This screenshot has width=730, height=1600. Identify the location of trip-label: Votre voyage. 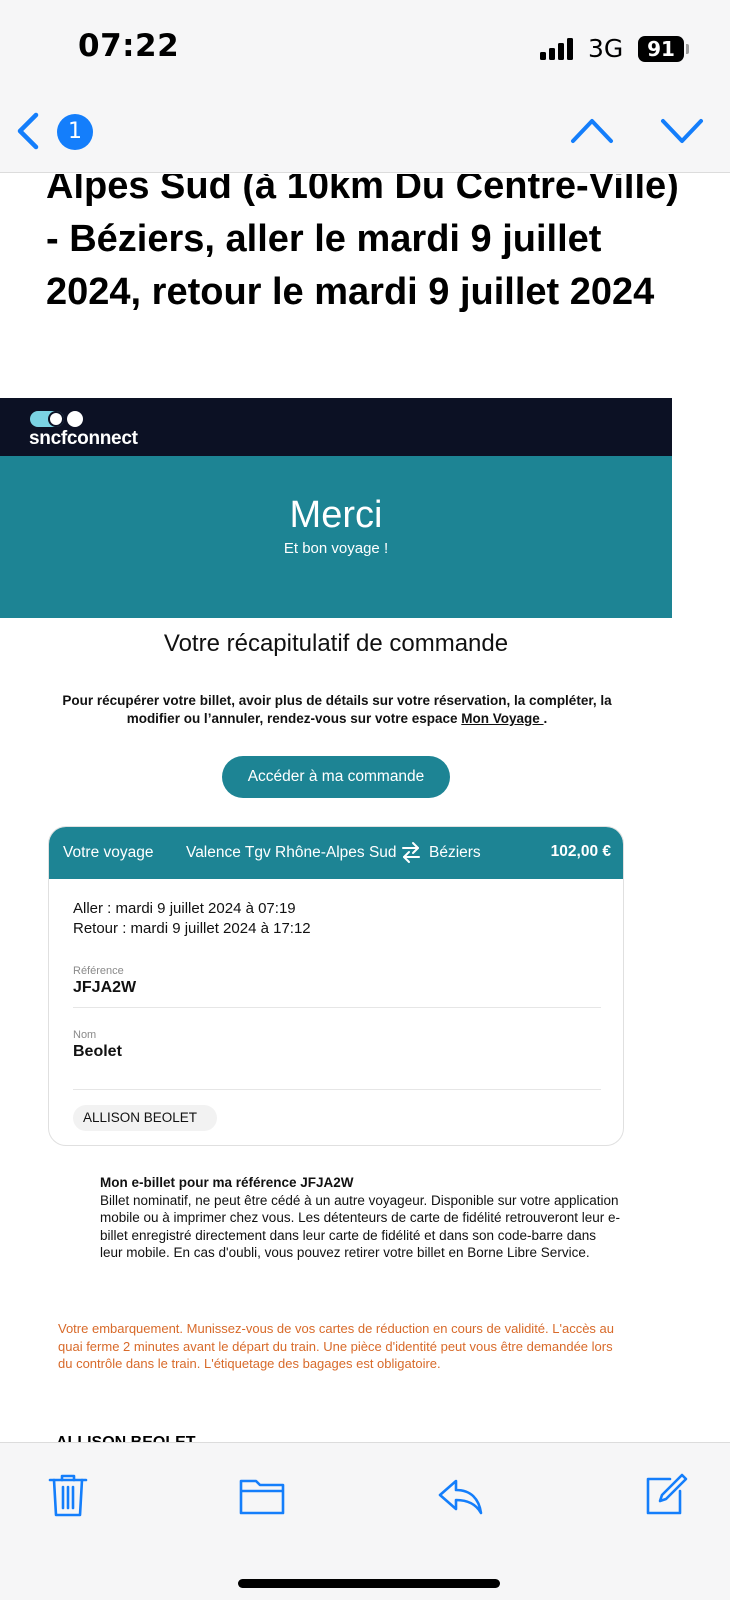
(108, 852).